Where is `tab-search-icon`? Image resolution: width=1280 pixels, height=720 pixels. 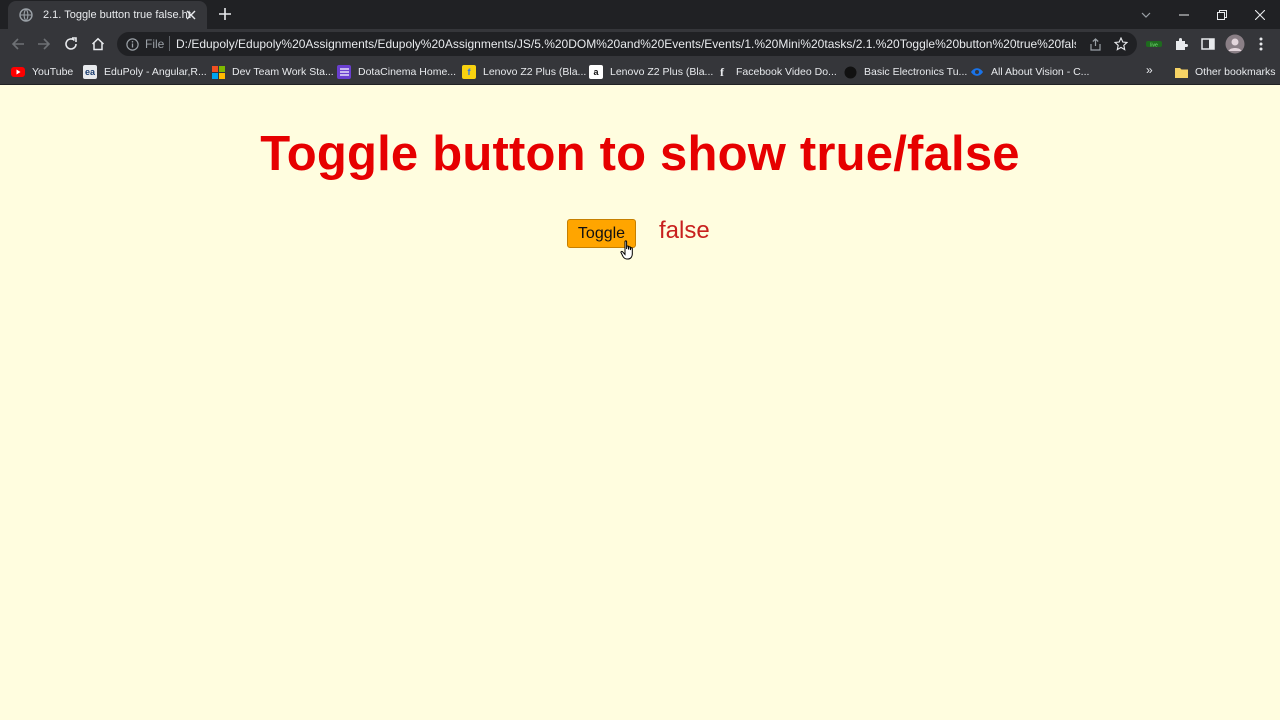 tab-search-icon is located at coordinates (1146, 14).